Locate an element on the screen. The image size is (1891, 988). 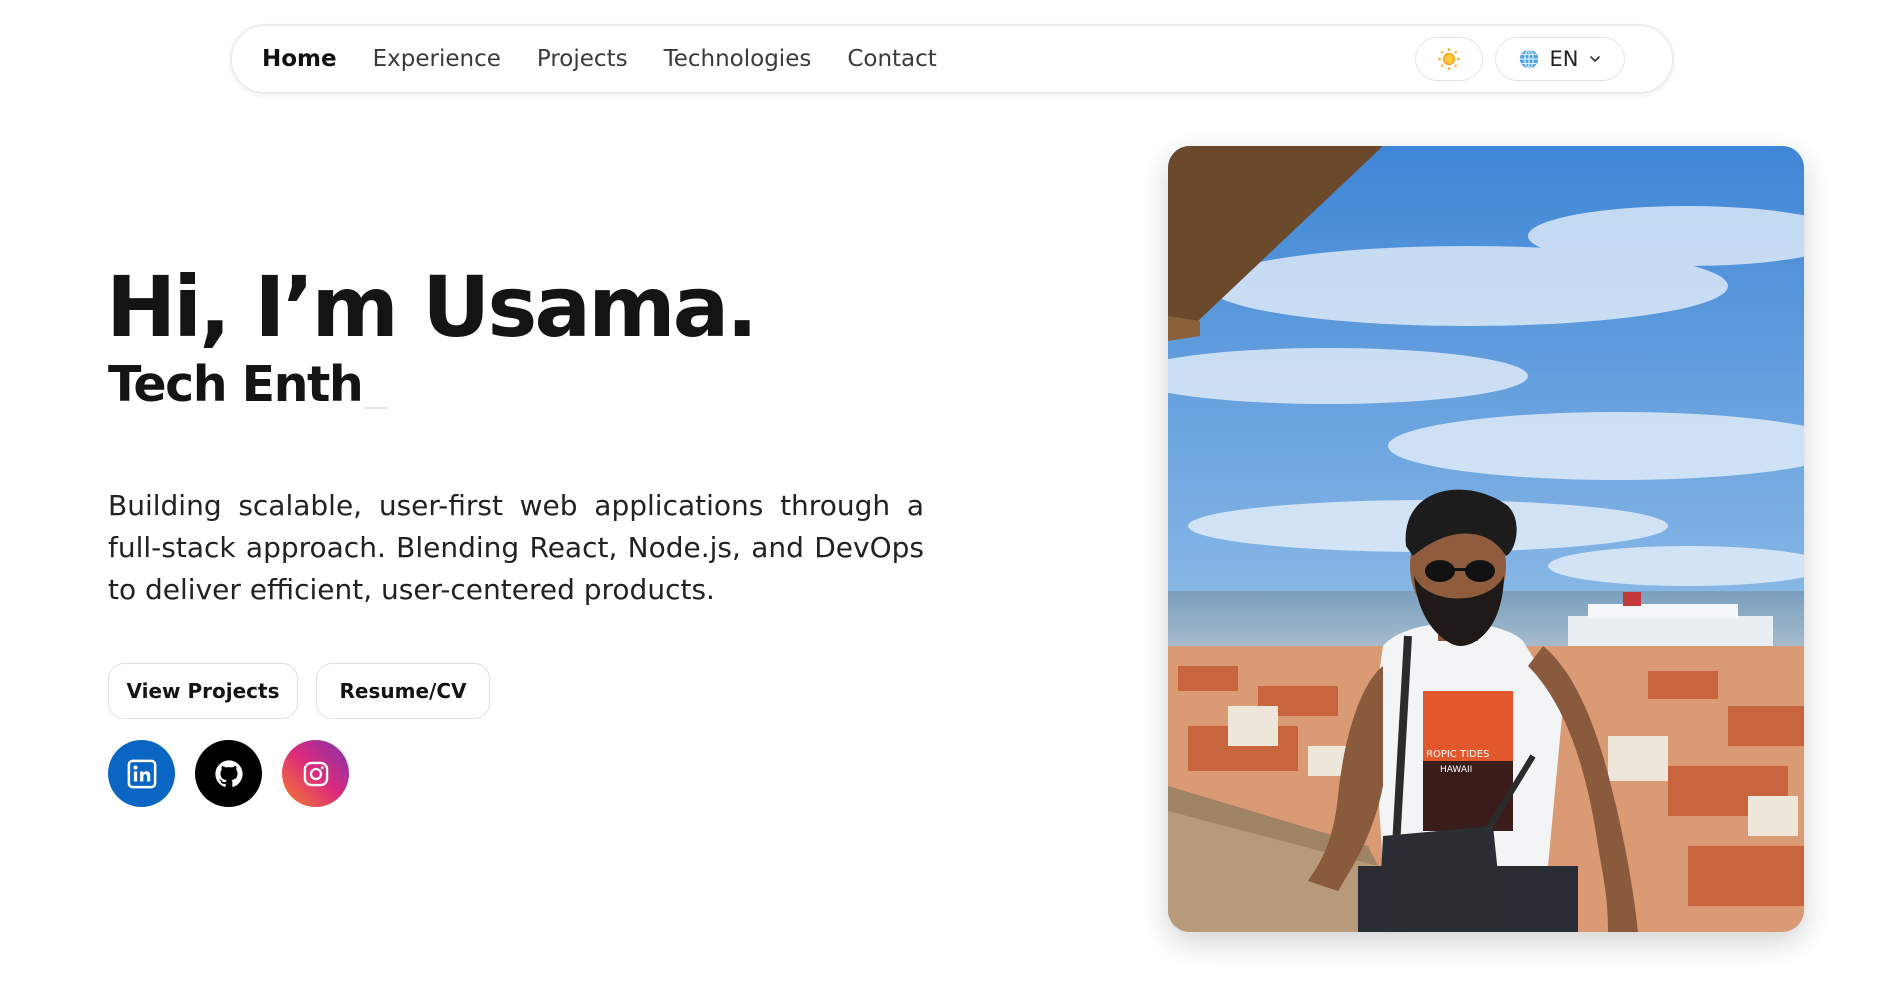
nav-controls: EN is located at coordinates (1520, 59).